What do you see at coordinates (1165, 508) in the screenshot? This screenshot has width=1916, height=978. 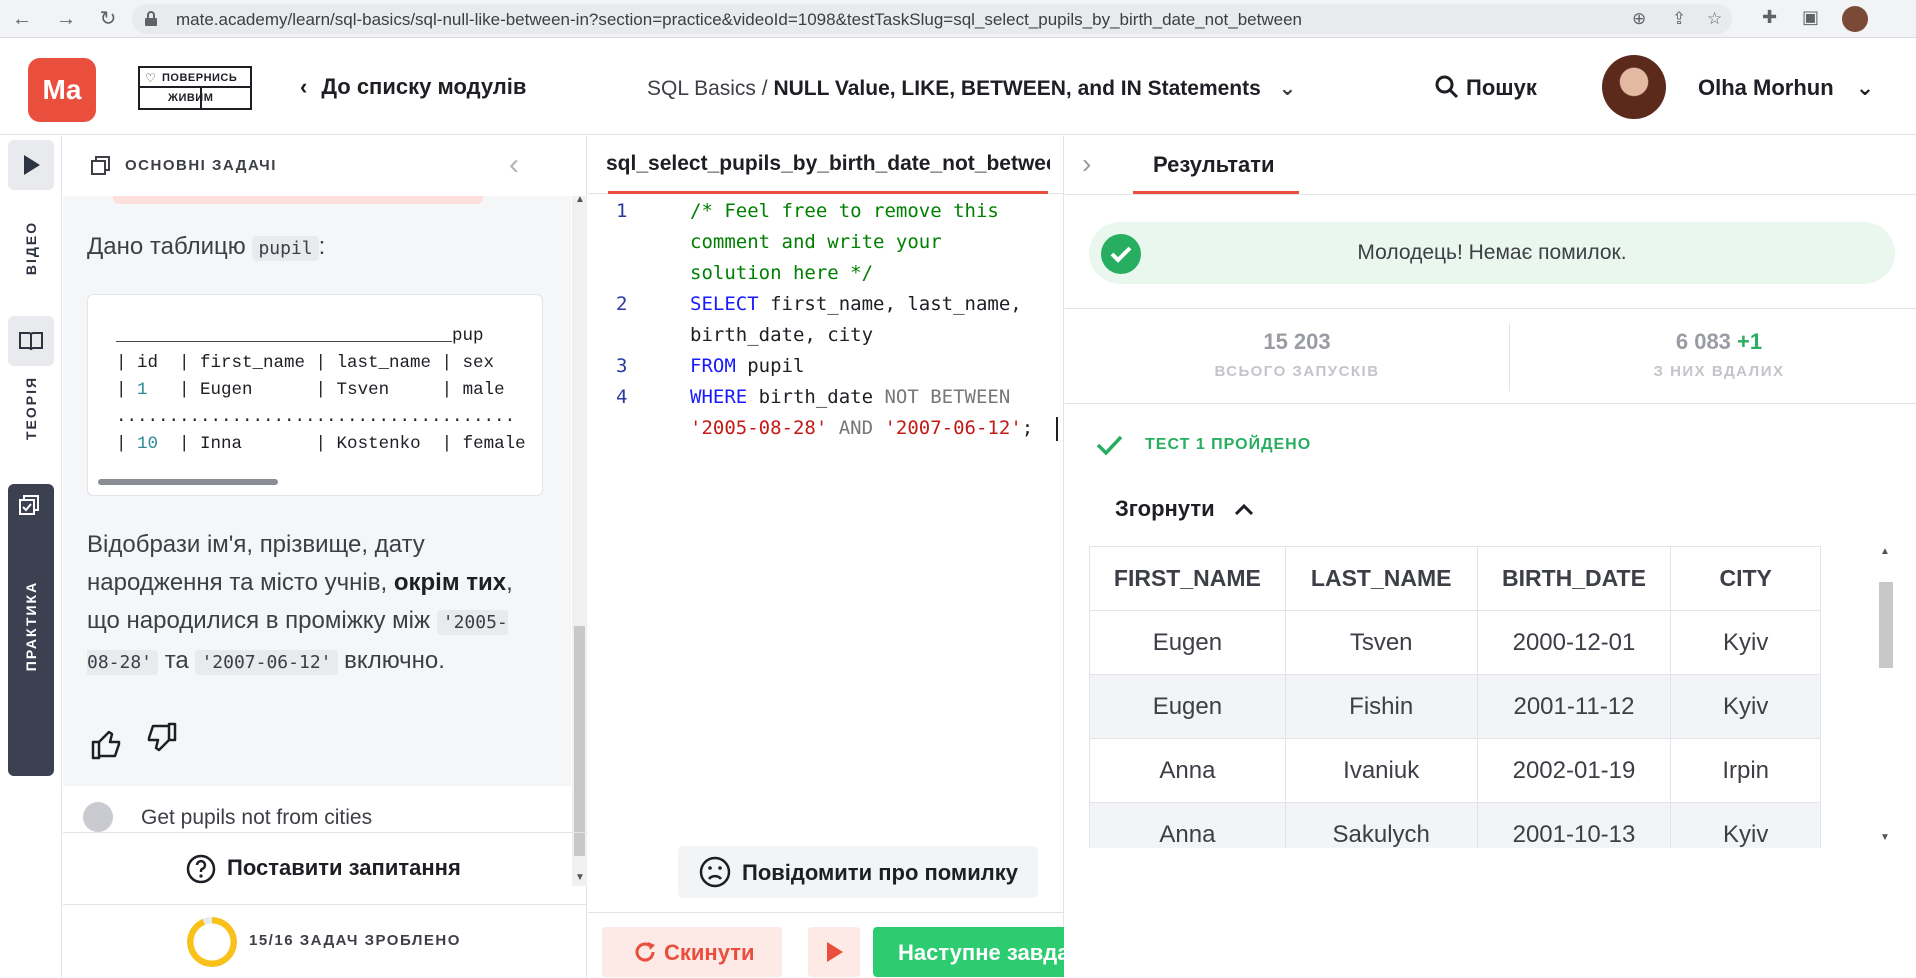 I see `collapse-label: Згорнути` at bounding box center [1165, 508].